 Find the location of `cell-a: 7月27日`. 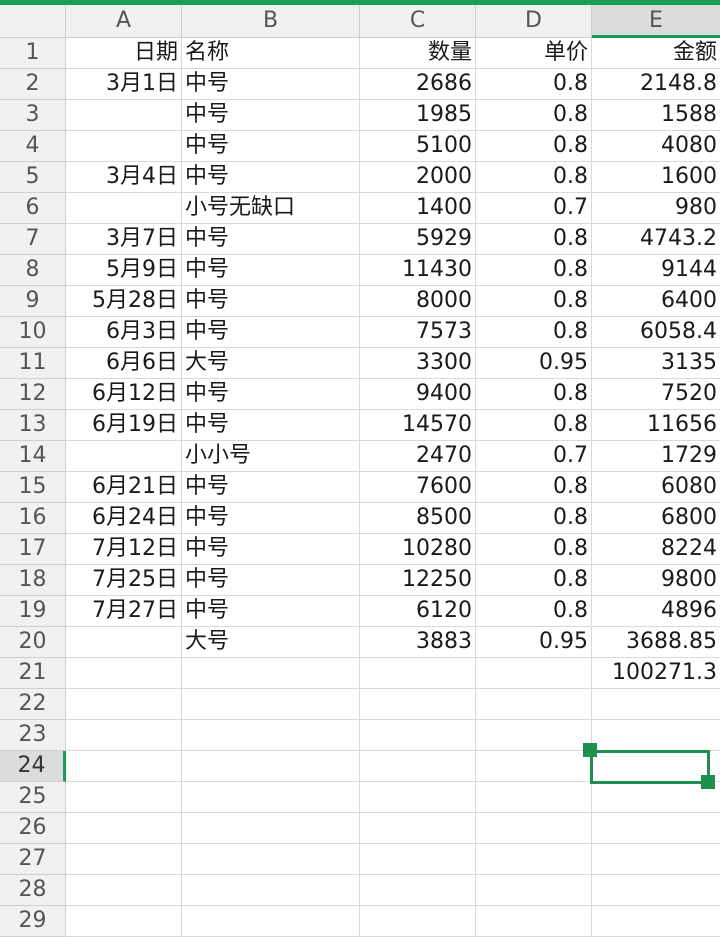

cell-a: 7月27日 is located at coordinates (124, 611).